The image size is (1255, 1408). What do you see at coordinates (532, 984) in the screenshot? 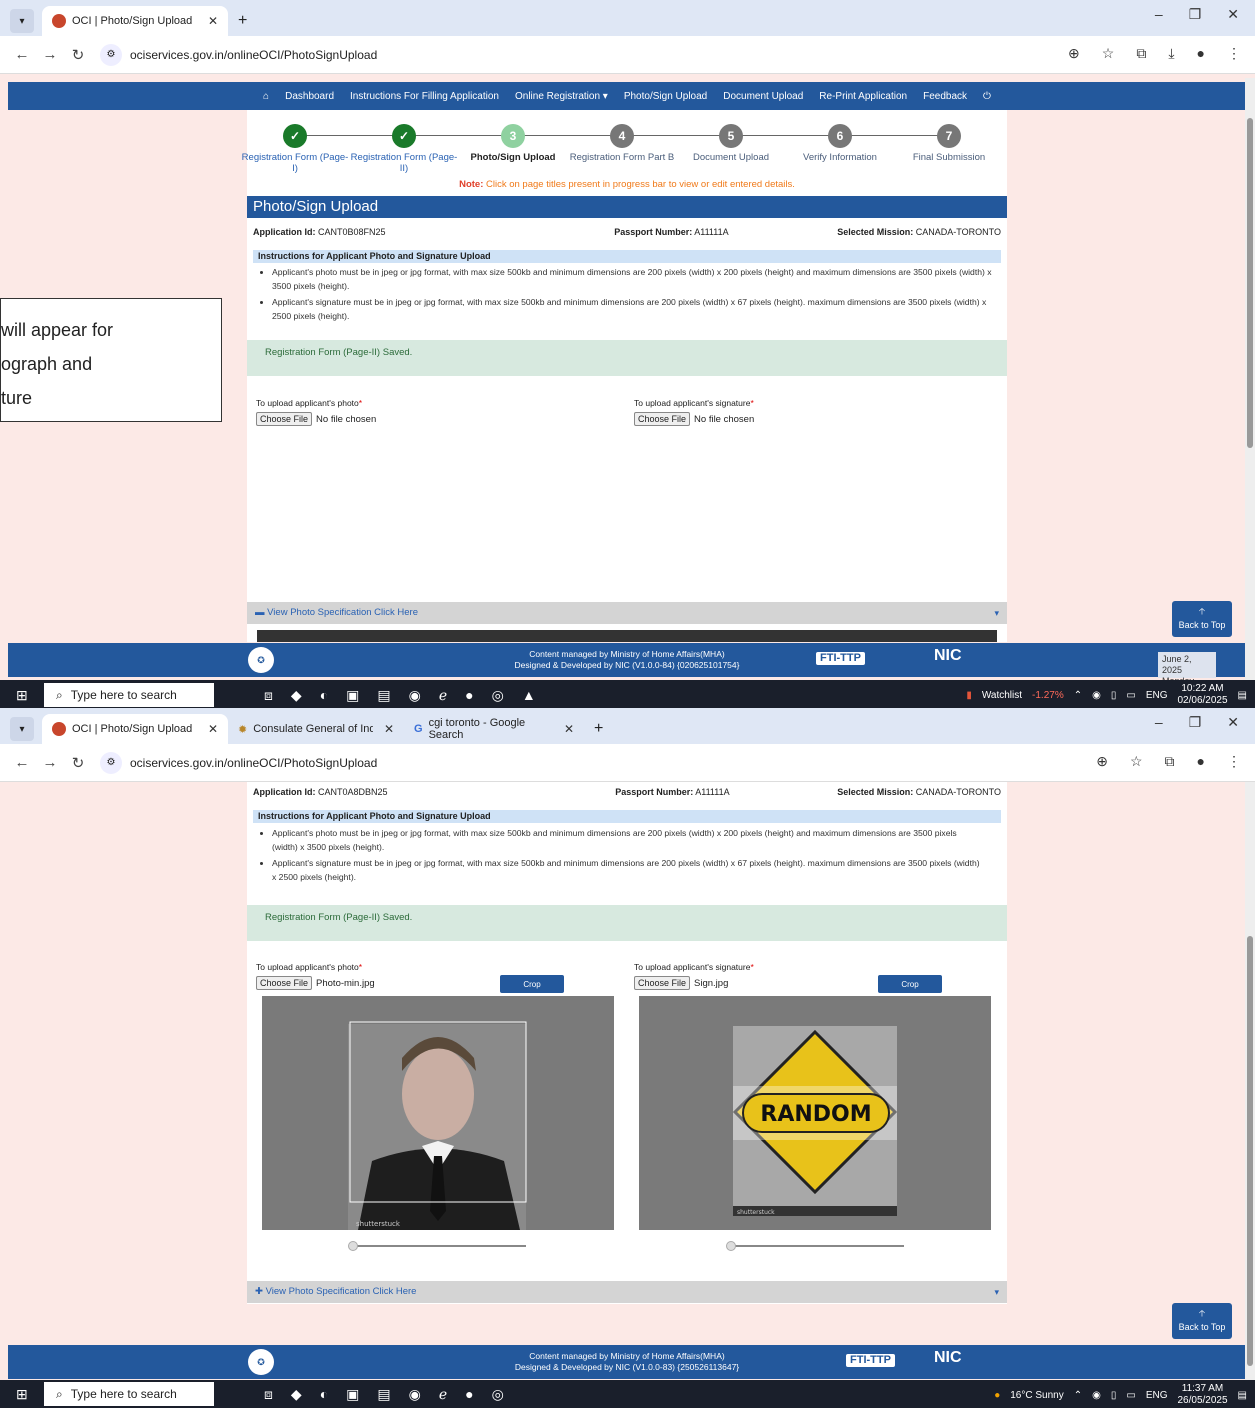
I see `photo-crop-button: Crop` at bounding box center [532, 984].